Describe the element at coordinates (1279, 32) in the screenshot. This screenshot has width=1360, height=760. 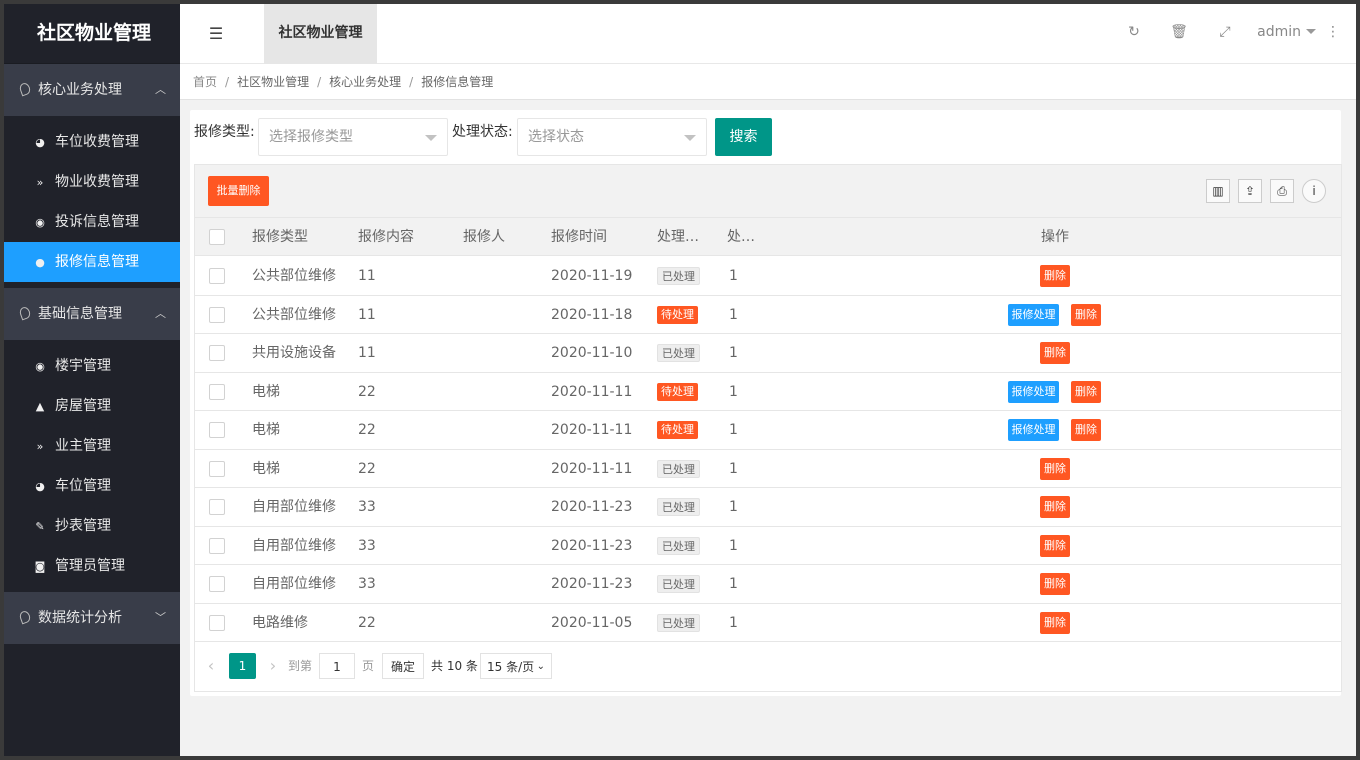
I see `user-name: admin` at that location.